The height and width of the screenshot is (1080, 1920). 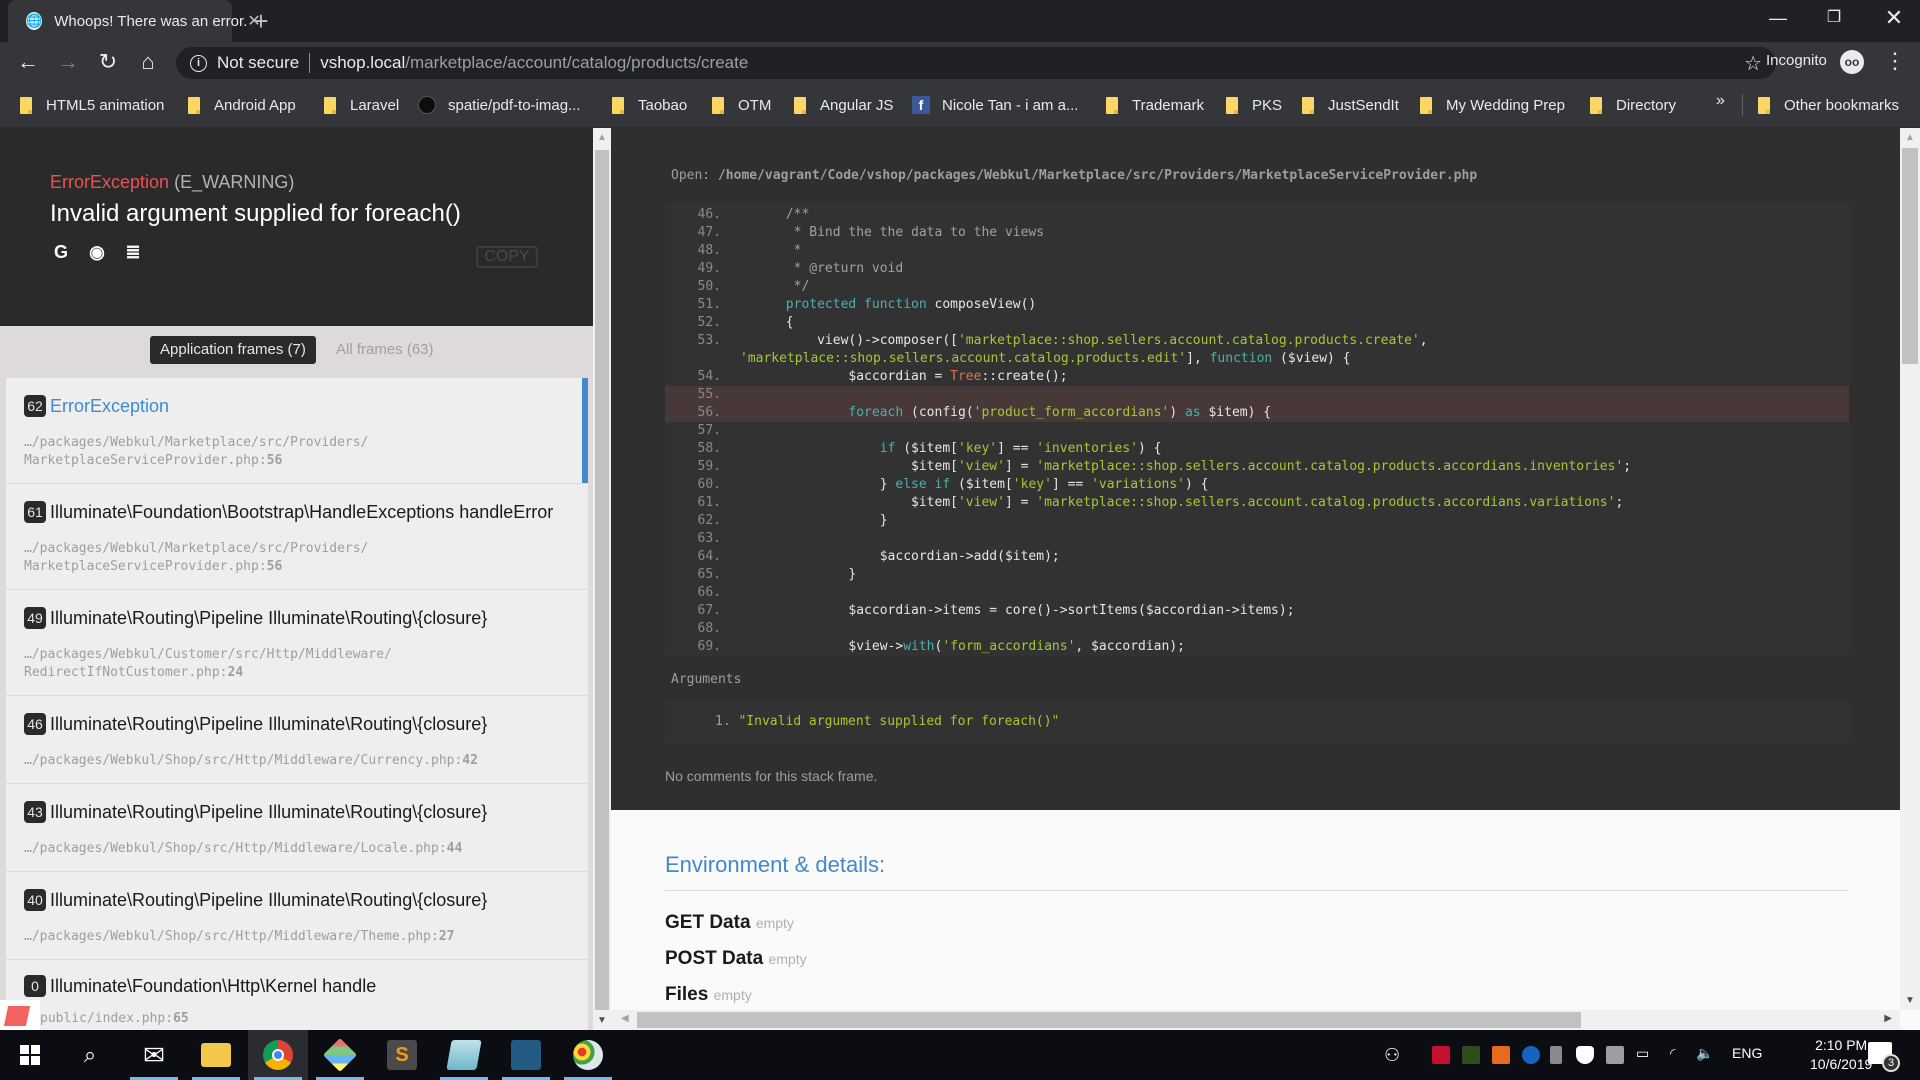 What do you see at coordinates (1441, 1055) in the screenshot?
I see `adobe-icon` at bounding box center [1441, 1055].